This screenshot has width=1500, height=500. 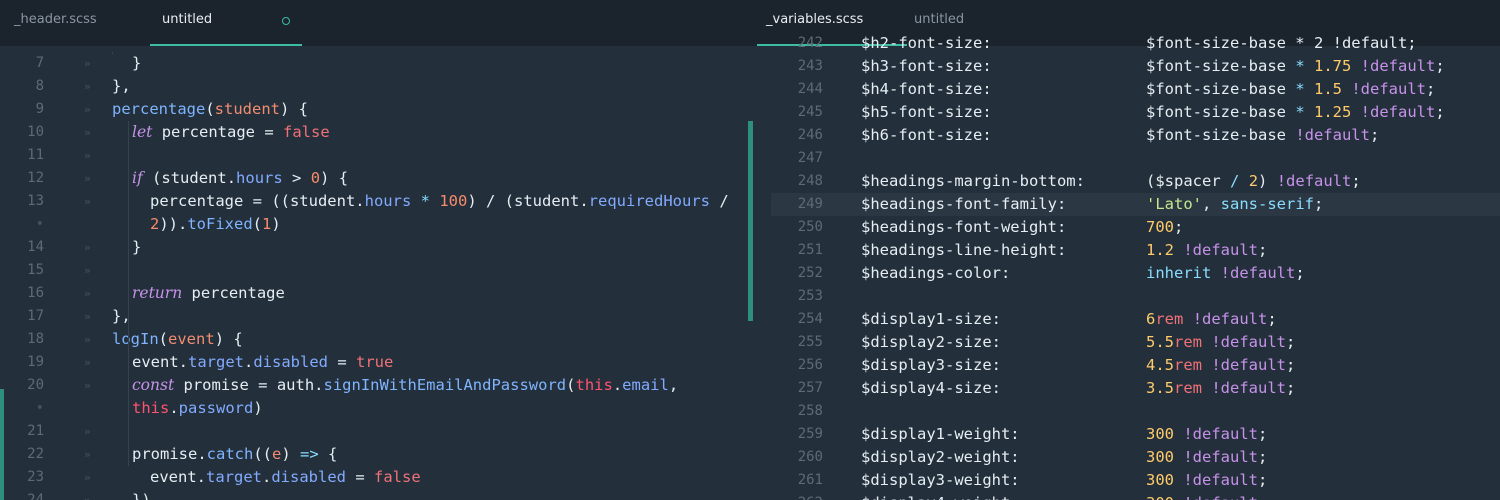 I want to click on code-token: $display4-weight:, so click(x=1003, y=496).